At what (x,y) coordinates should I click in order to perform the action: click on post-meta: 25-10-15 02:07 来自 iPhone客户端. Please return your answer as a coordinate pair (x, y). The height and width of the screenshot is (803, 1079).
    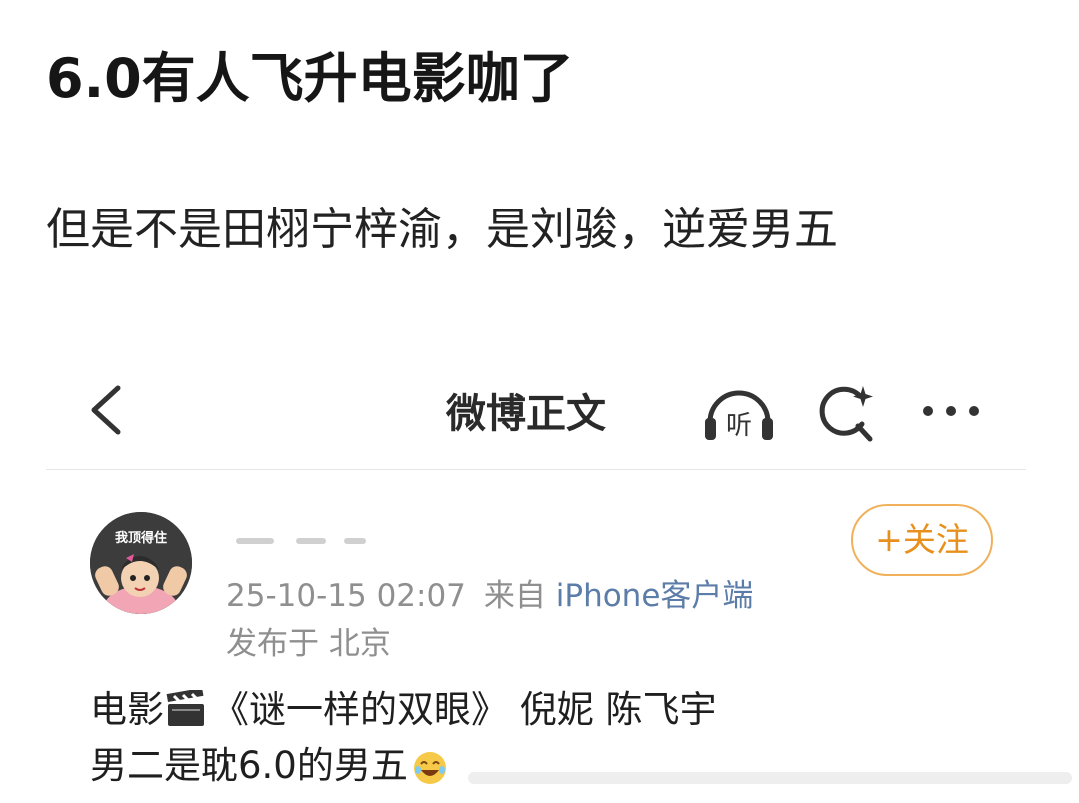
    Looking at the image, I should click on (489, 596).